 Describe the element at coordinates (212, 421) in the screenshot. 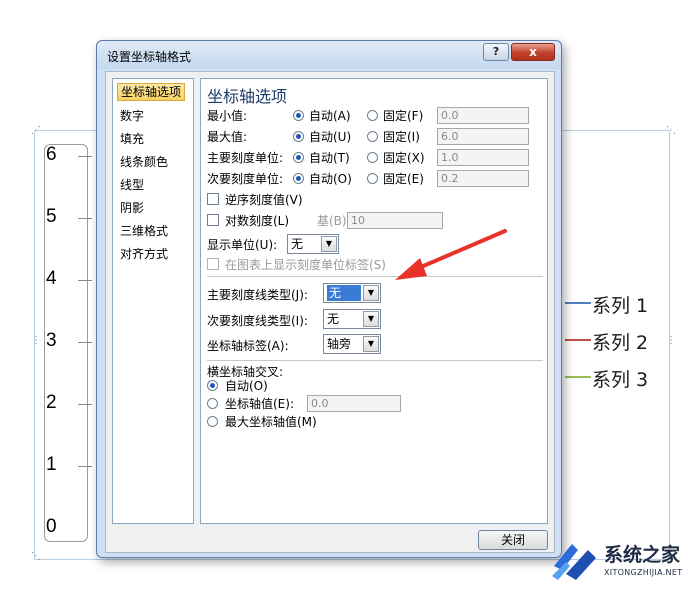

I see `cross-max-radio` at that location.